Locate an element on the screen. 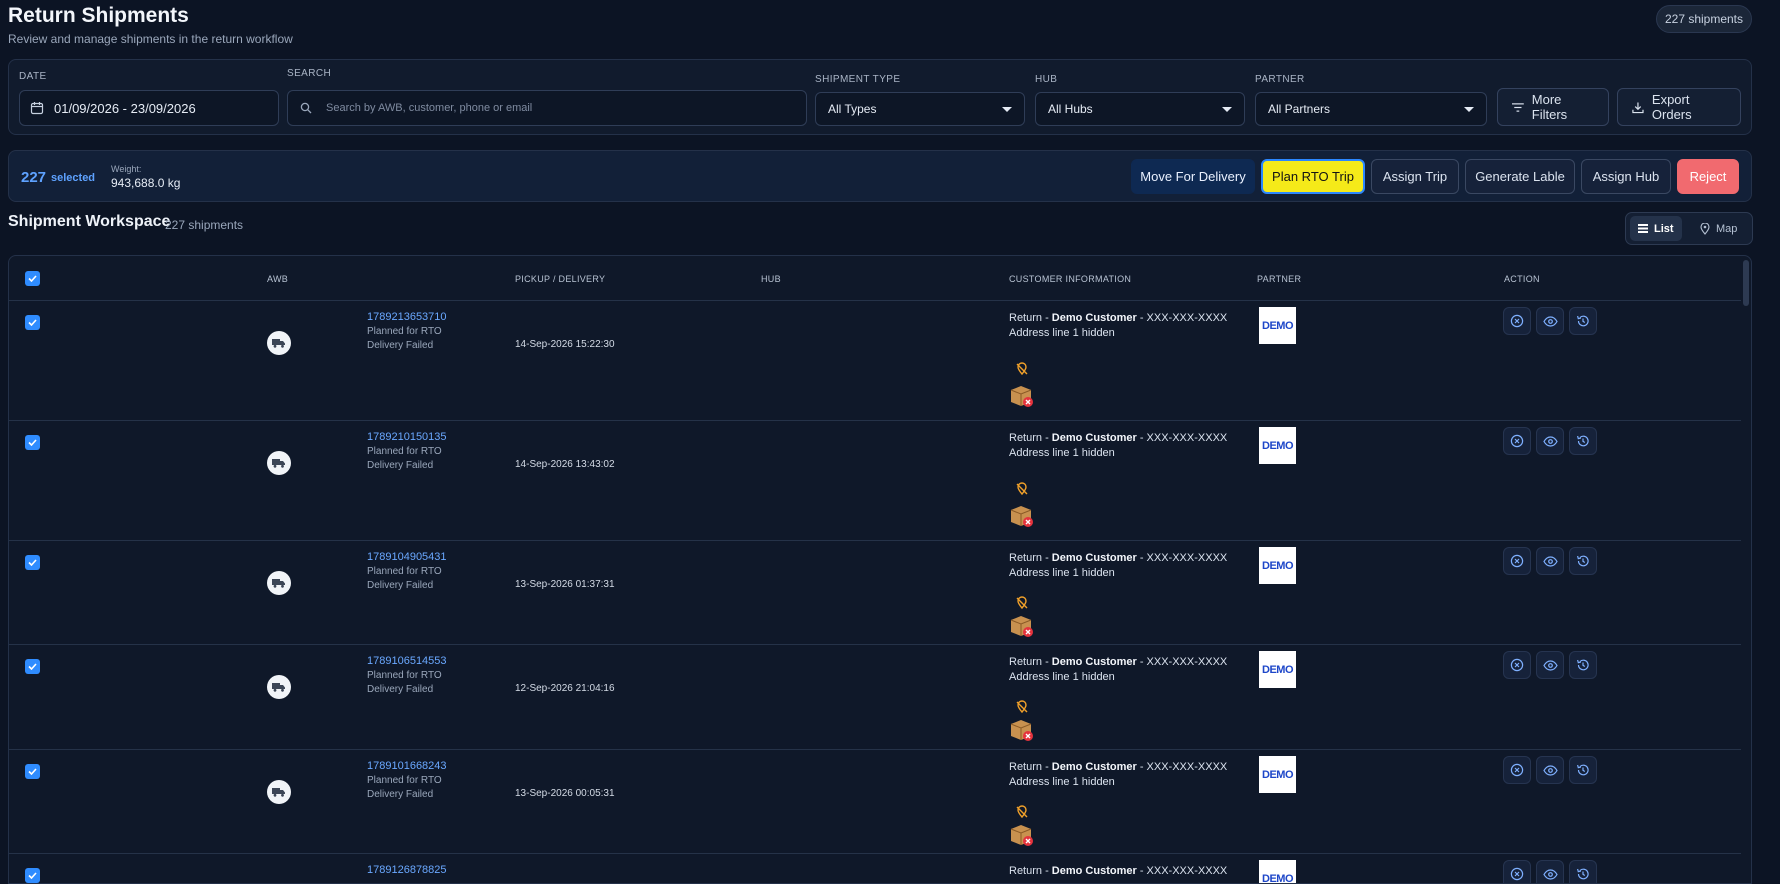 The image size is (1780, 884). list-icon is located at coordinates (1643, 228).